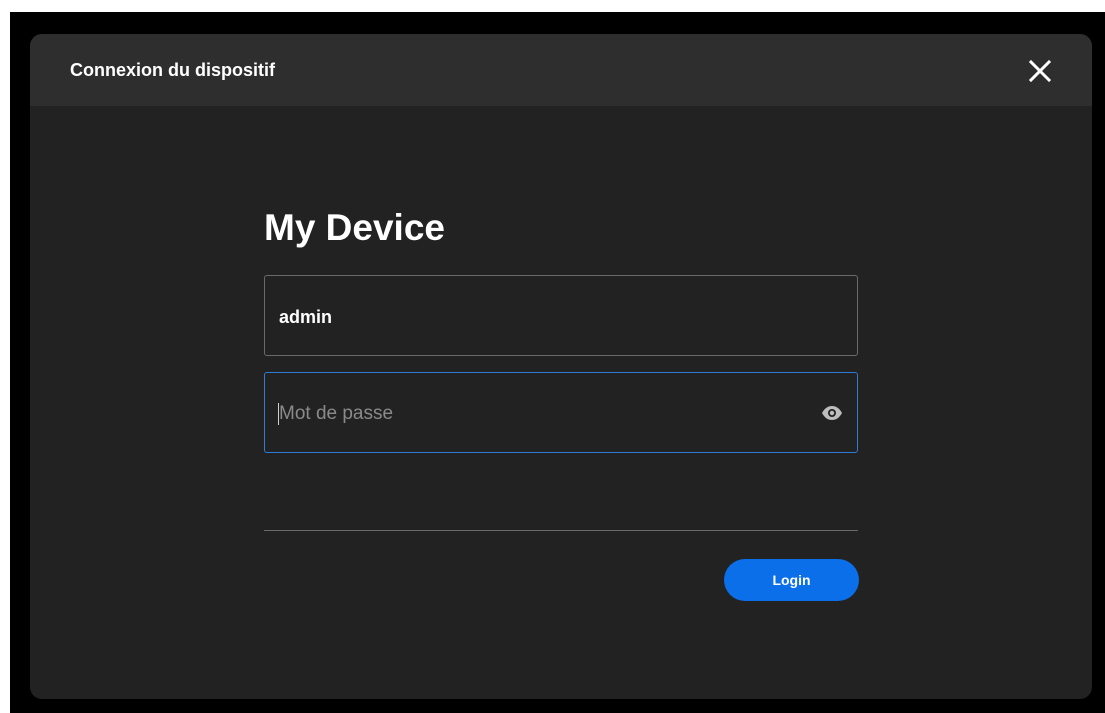  I want to click on password-field: Mot de passe, so click(561, 412).